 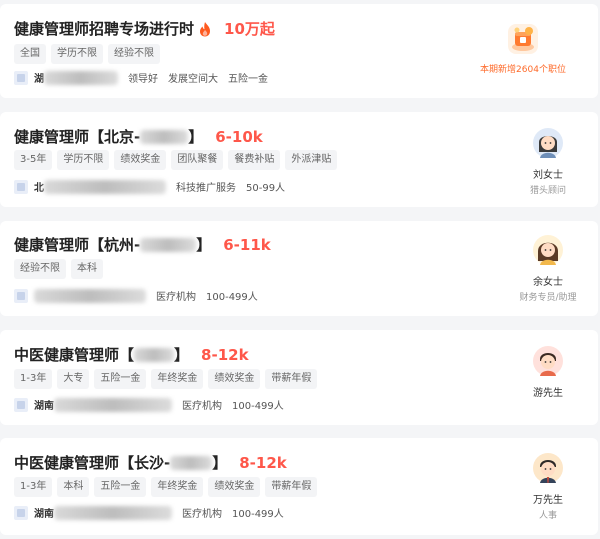 I want to click on company-info: 医疗机构 100-499人, so click(x=136, y=295).